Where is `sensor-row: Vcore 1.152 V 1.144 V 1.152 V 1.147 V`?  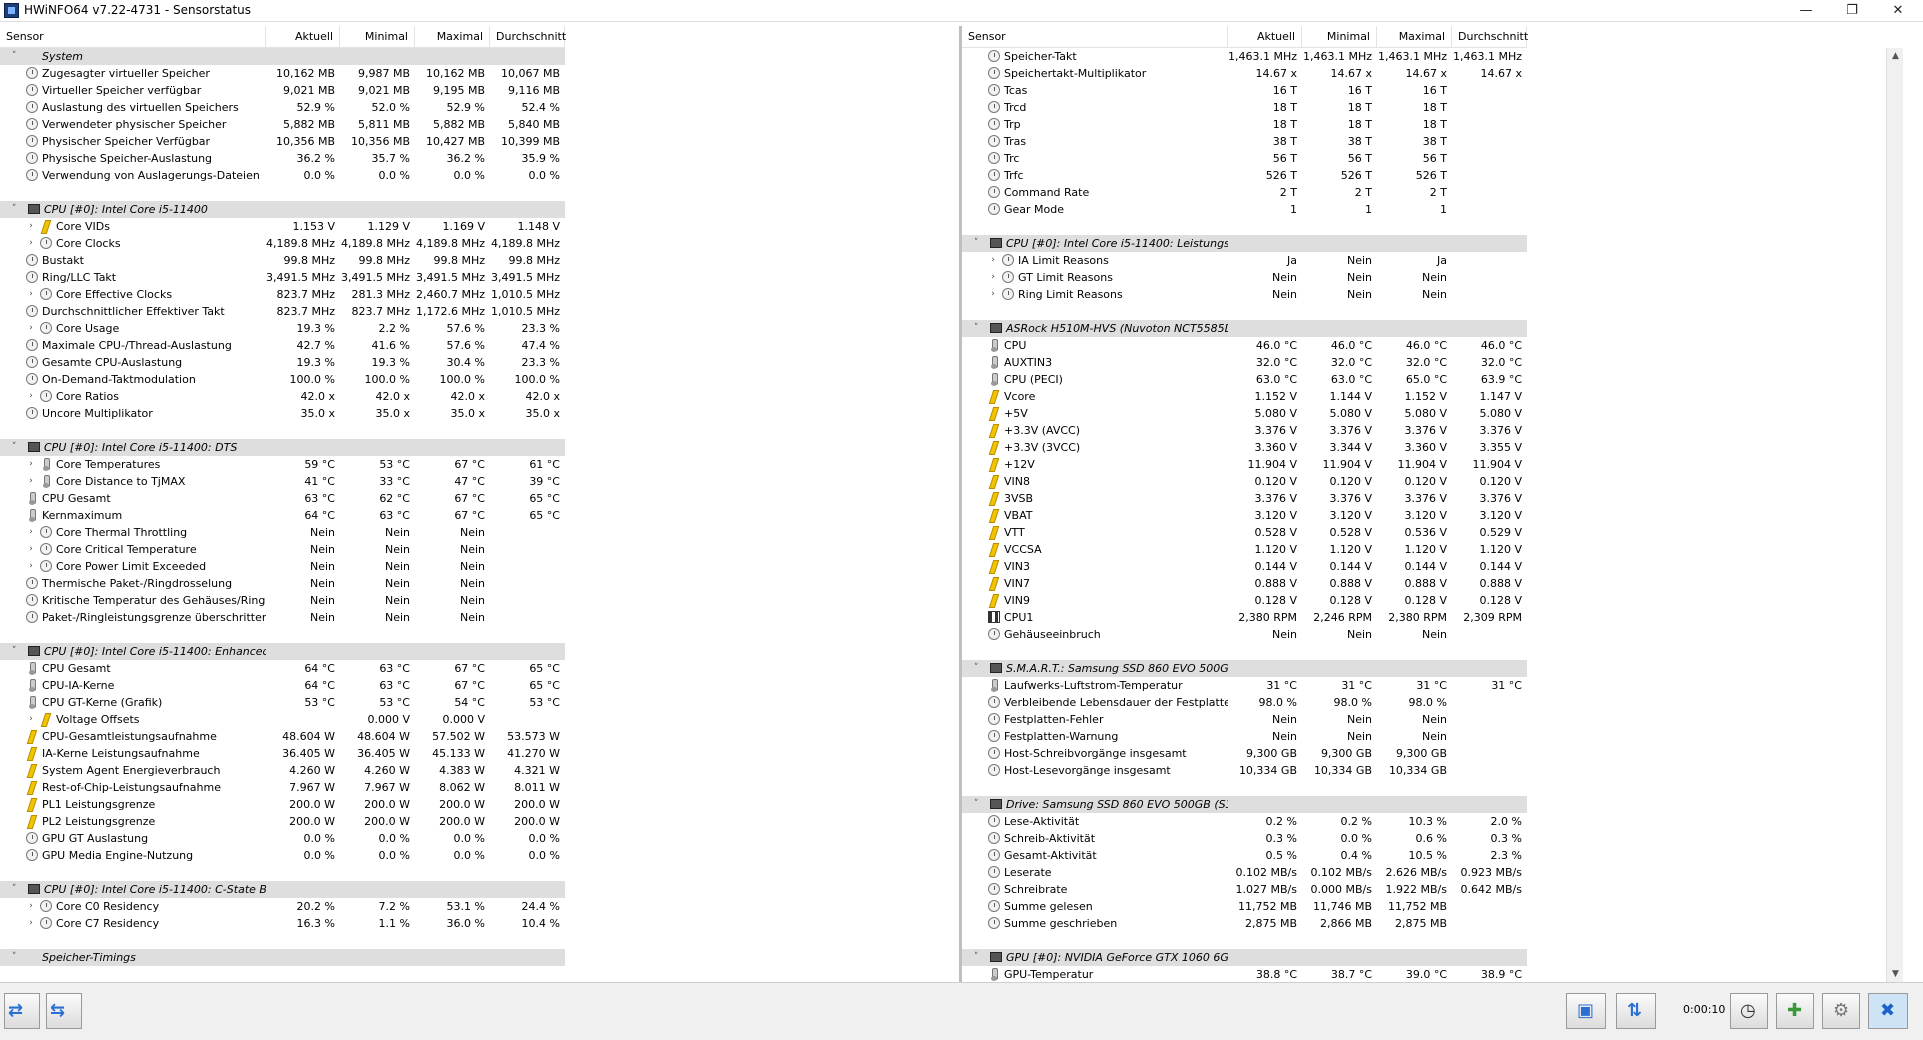
sensor-row: Vcore 1.152 V 1.144 V 1.152 V 1.147 V is located at coordinates (1244, 396).